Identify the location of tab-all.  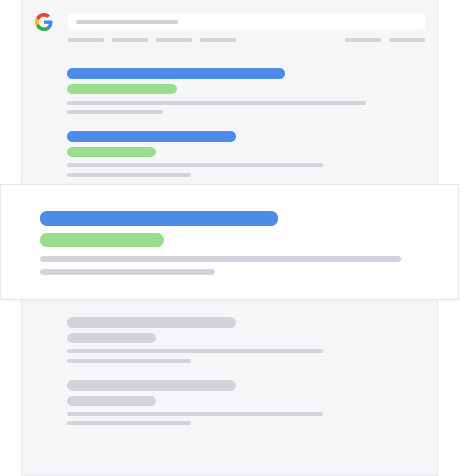
(86, 40).